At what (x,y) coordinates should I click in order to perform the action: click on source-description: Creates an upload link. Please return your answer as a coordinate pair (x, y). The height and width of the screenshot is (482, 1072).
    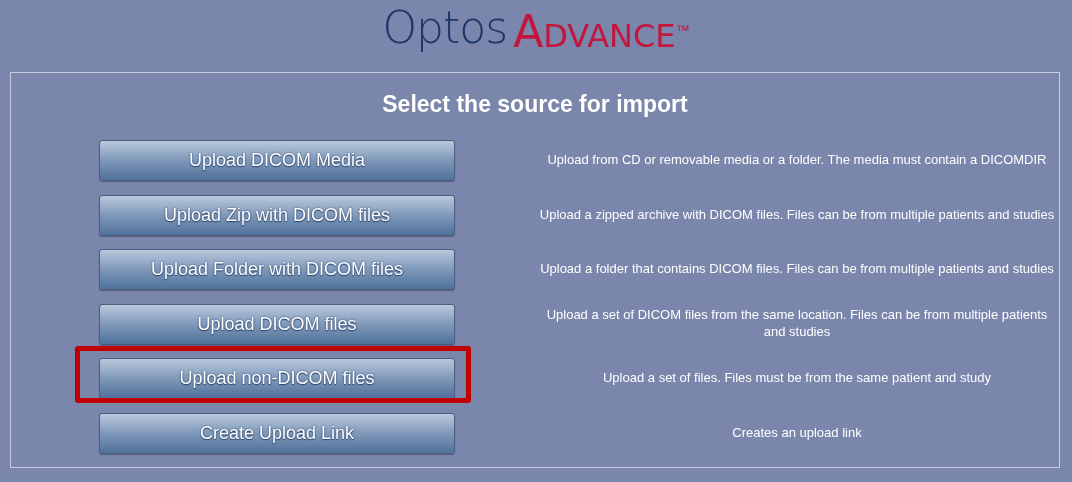
    Looking at the image, I should click on (797, 433).